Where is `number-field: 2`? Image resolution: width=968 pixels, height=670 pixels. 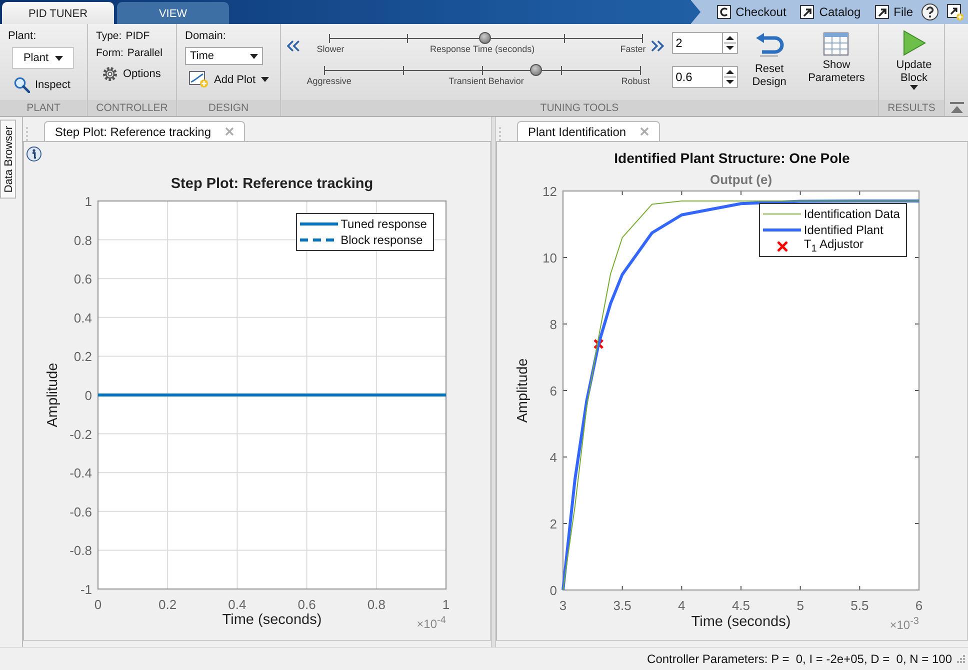 number-field: 2 is located at coordinates (697, 43).